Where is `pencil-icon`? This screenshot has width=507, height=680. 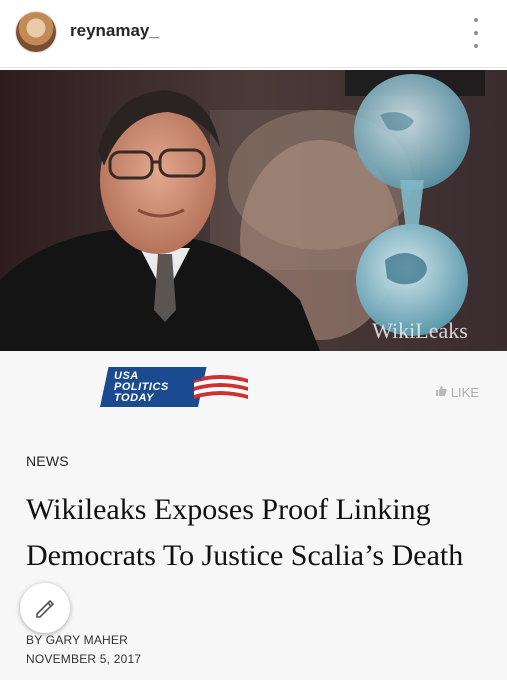
pencil-icon is located at coordinates (45, 608).